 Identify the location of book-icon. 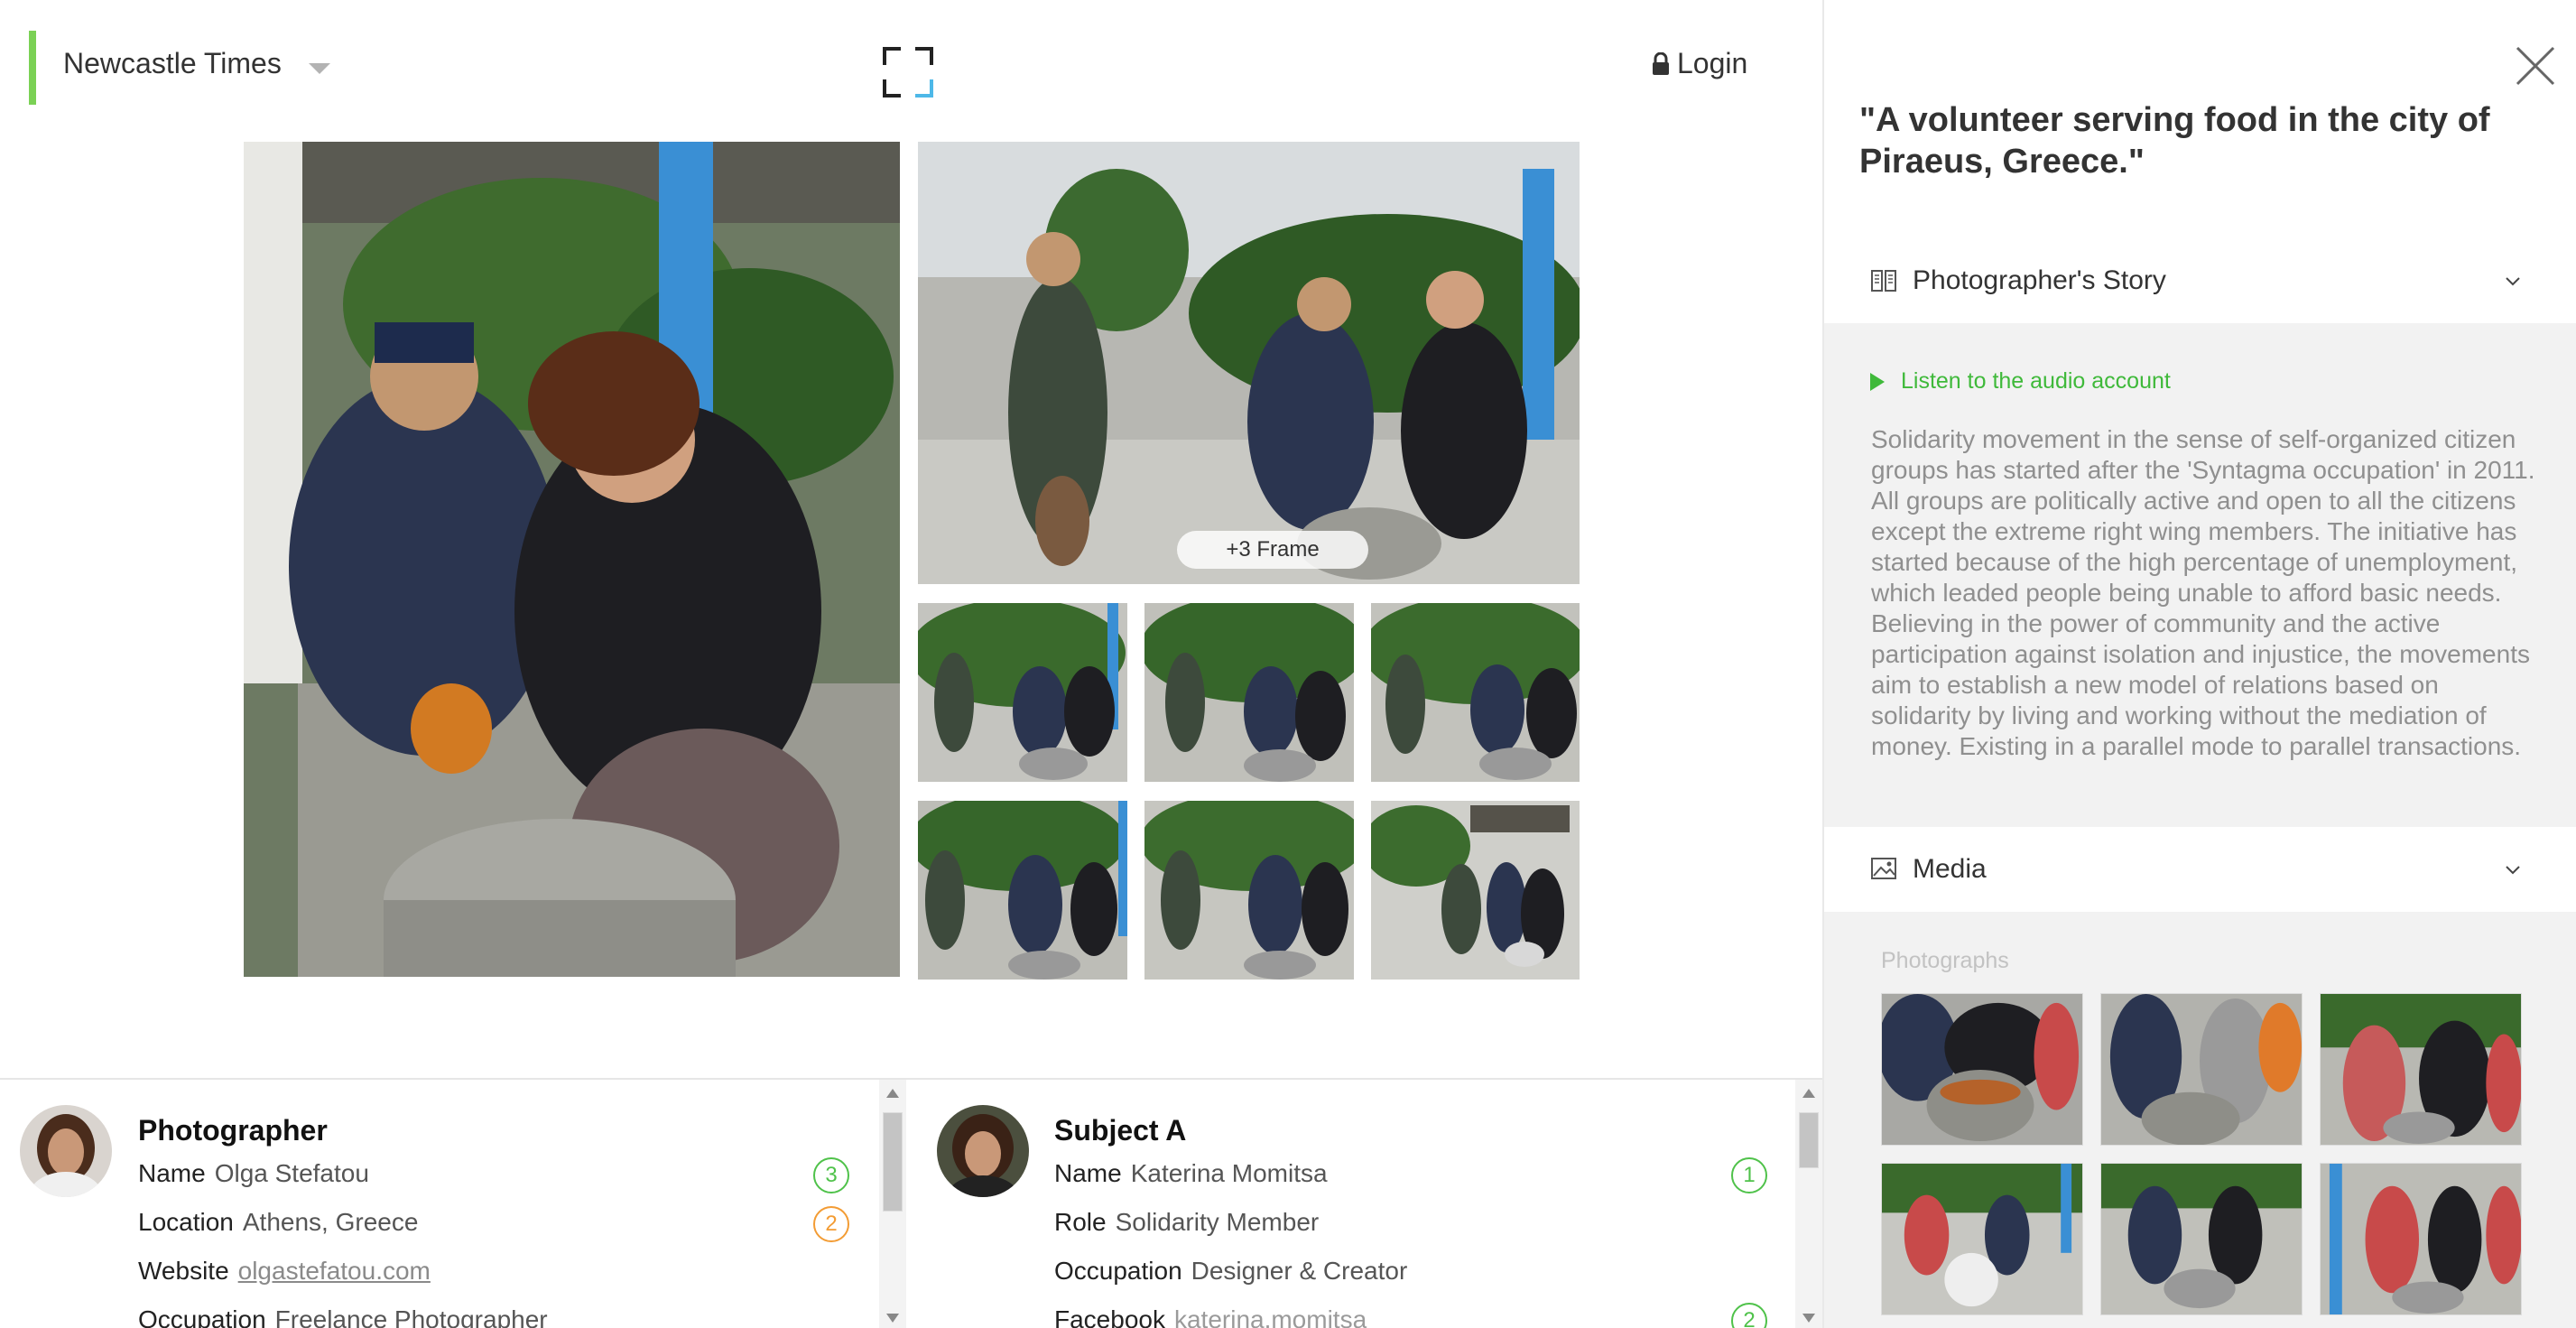
(1883, 281).